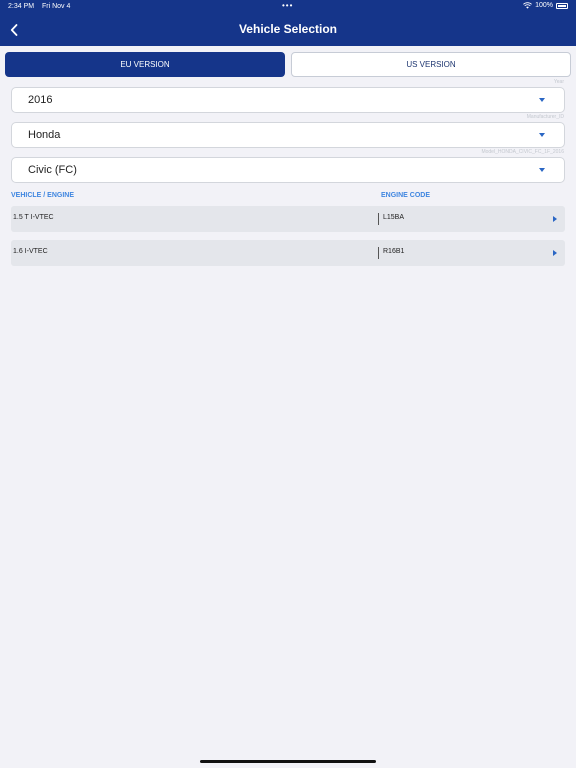  I want to click on engine-code: R16B1, so click(394, 251).